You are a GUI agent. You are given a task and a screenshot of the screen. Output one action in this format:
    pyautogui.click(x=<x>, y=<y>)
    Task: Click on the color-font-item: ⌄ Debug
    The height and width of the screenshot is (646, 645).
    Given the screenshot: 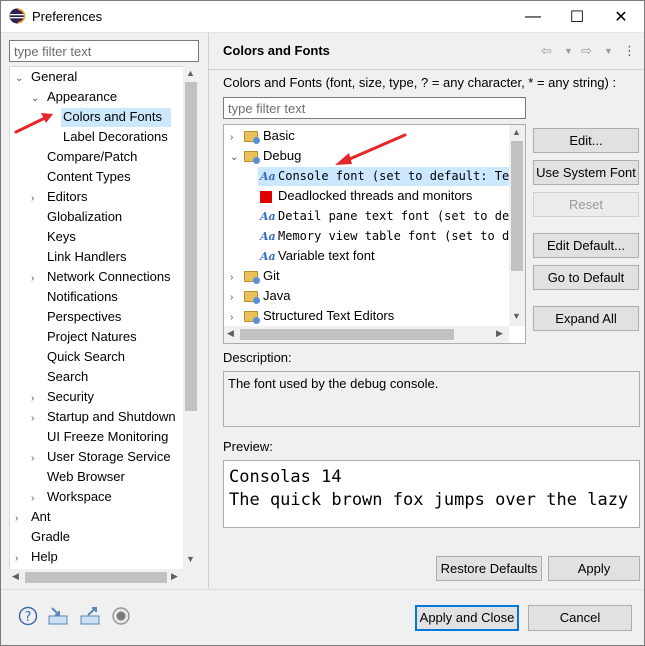 What is the action you would take?
    pyautogui.click(x=265, y=156)
    